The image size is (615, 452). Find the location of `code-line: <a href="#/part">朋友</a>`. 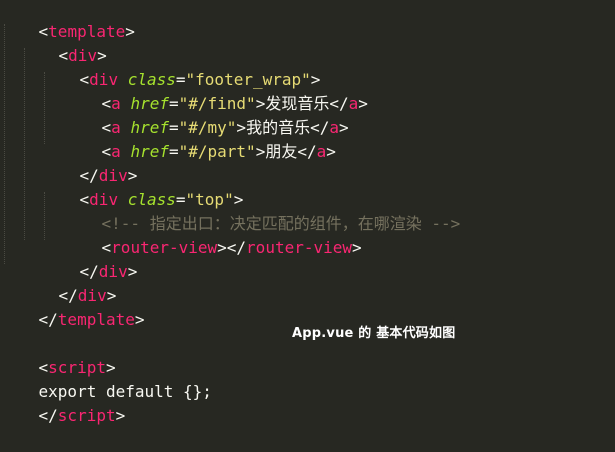

code-line: <a href="#/part">朋友</a> is located at coordinates (218, 151).